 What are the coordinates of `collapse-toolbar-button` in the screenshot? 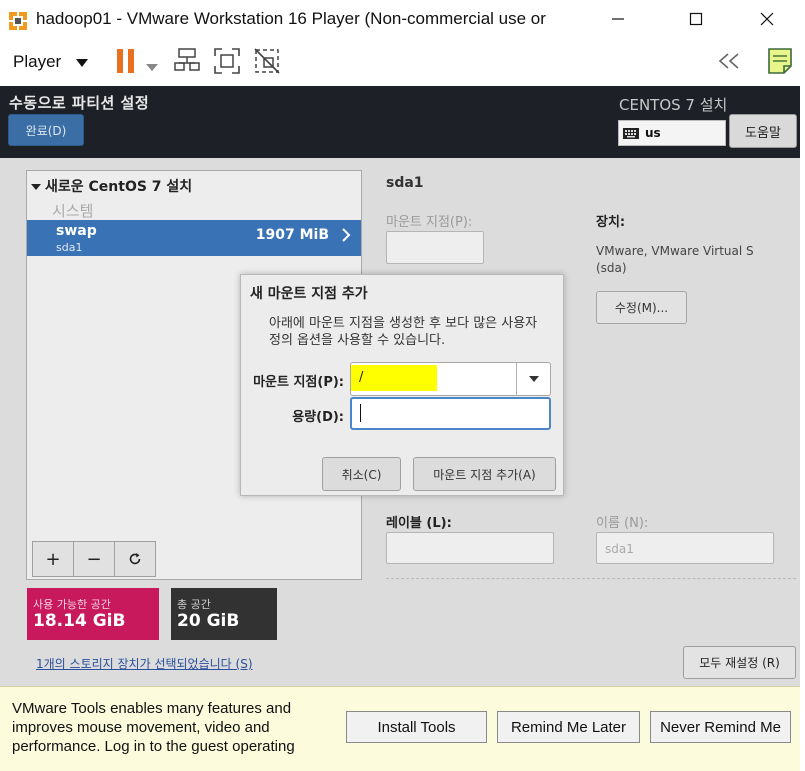 It's located at (729, 63).